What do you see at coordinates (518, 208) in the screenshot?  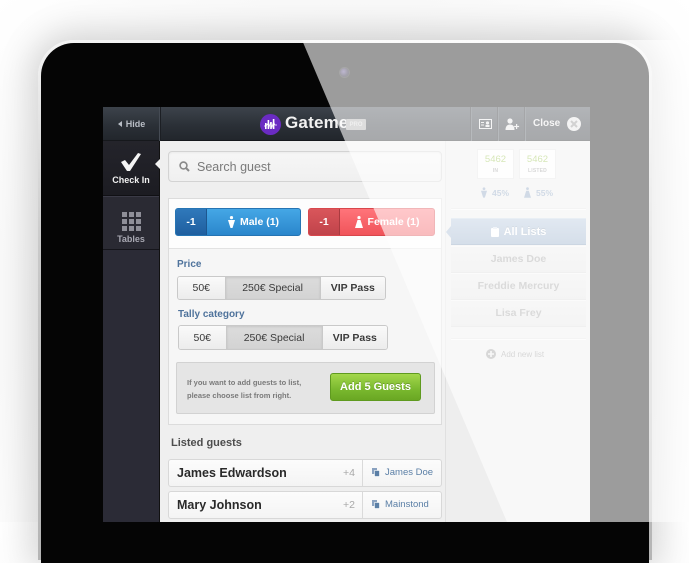 I see `stats-divider` at bounding box center [518, 208].